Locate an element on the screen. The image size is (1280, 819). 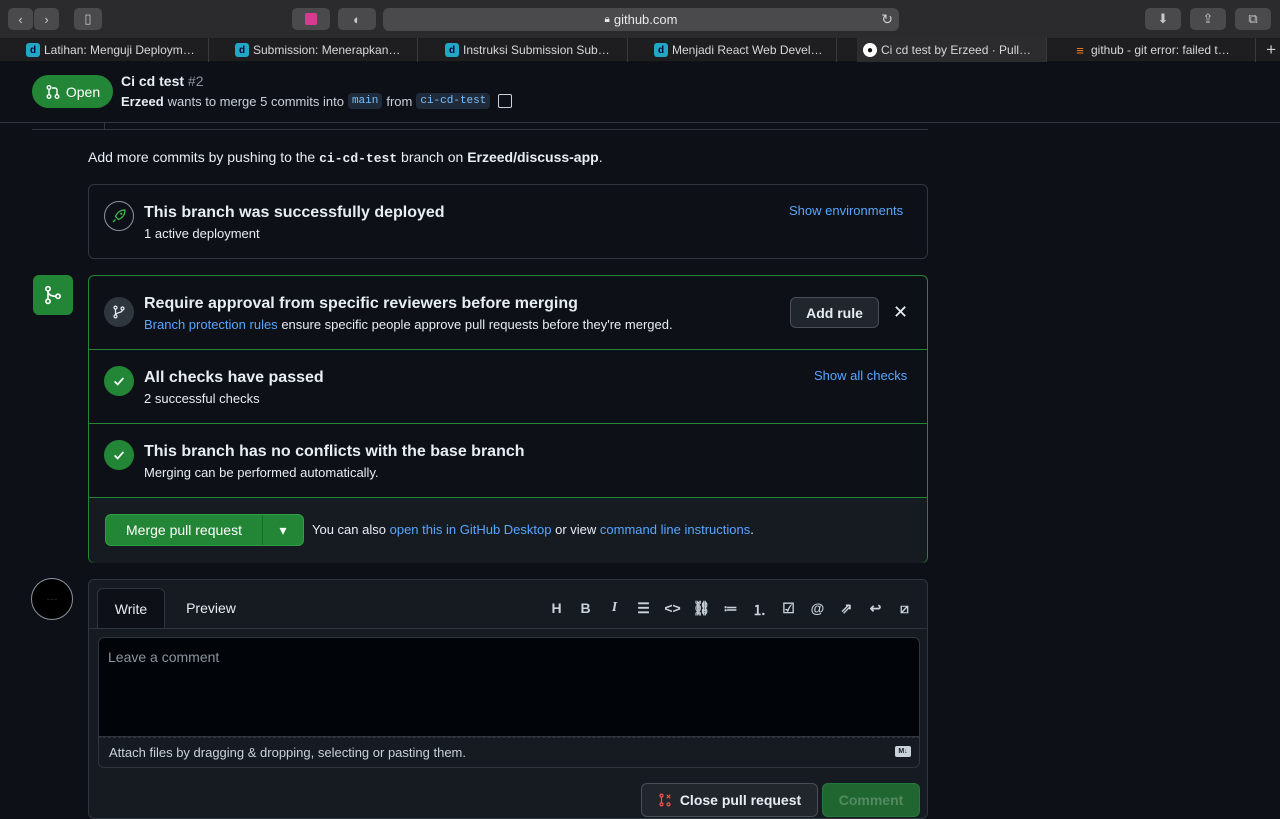
extension-icon is located at coordinates (311, 19).